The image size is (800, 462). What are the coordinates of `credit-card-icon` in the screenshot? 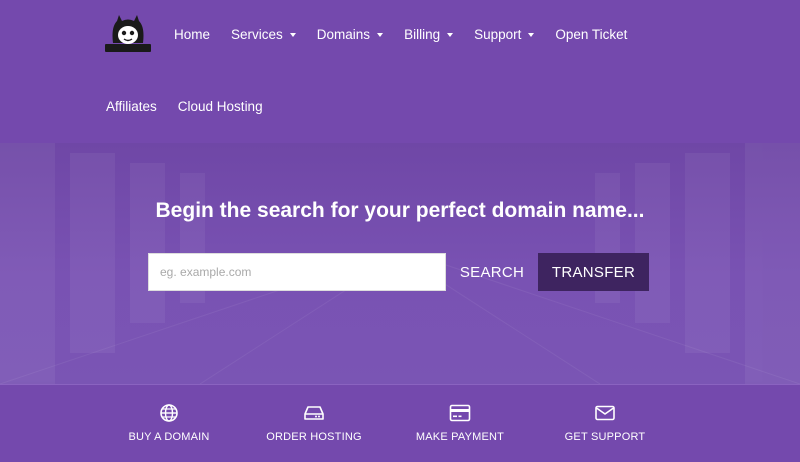 It's located at (460, 413).